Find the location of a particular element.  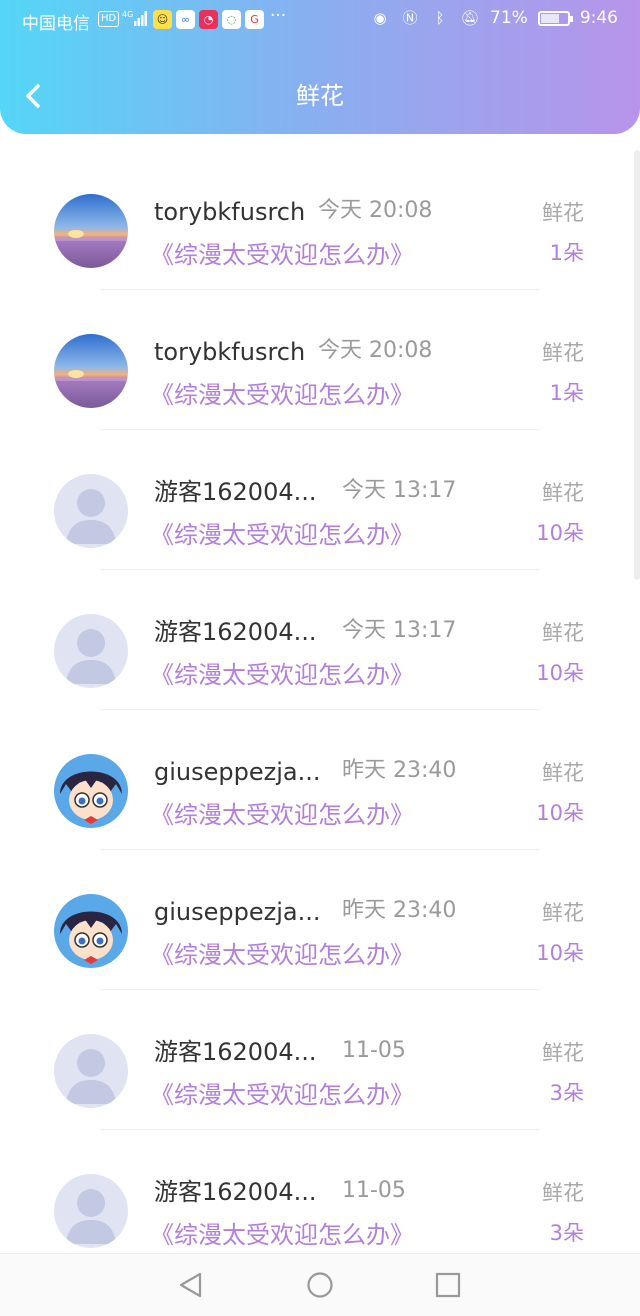

carrier-label: 中国电信 is located at coordinates (56, 24).